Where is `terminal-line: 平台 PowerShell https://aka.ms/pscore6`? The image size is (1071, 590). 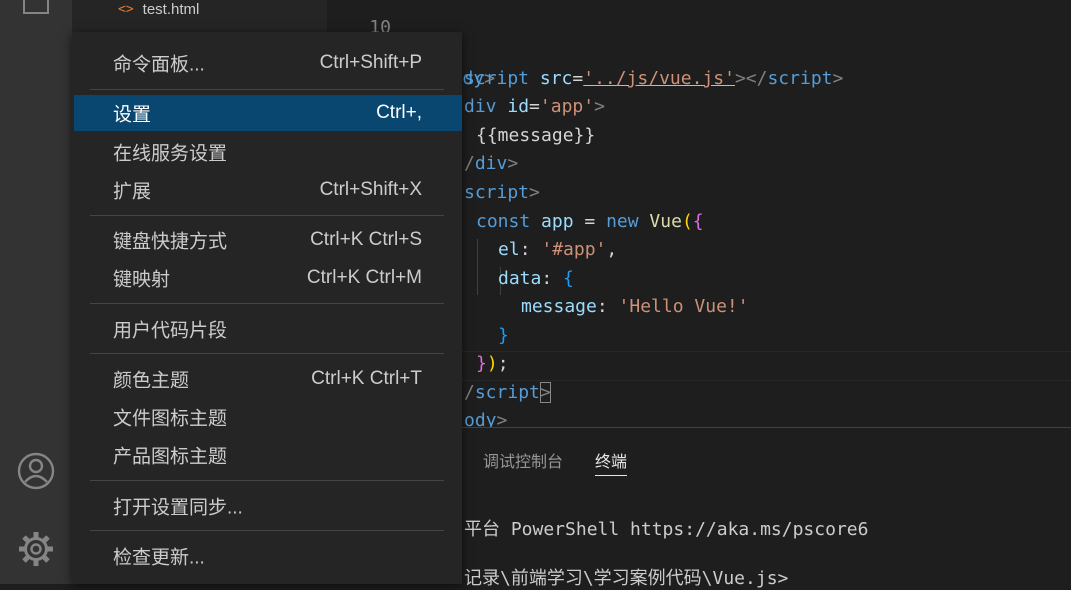
terminal-line: 平台 PowerShell https://aka.ms/pscore6 is located at coordinates (666, 529).